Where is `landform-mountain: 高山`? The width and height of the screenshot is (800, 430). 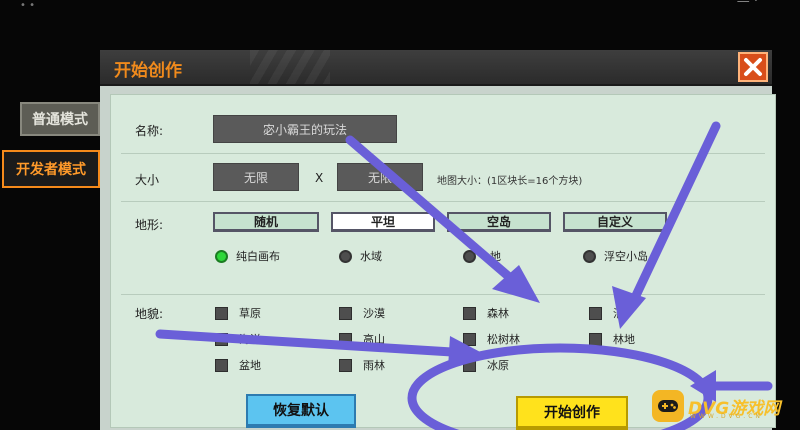 landform-mountain: 高山 is located at coordinates (362, 339).